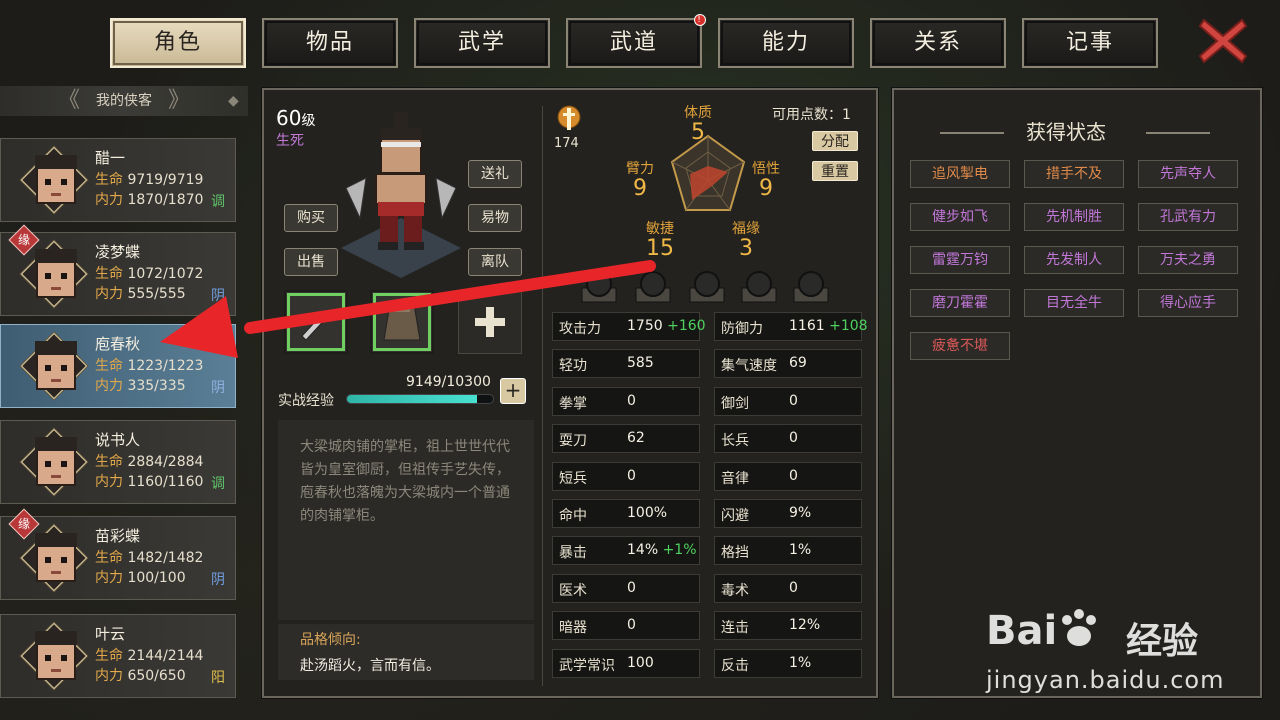  I want to click on character-mp: 内力 1160/1160, so click(149, 481).